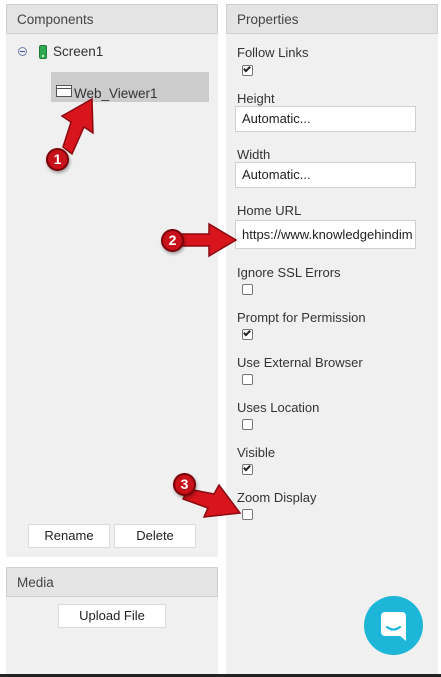  I want to click on annotation-marker-1: 1, so click(57, 159).